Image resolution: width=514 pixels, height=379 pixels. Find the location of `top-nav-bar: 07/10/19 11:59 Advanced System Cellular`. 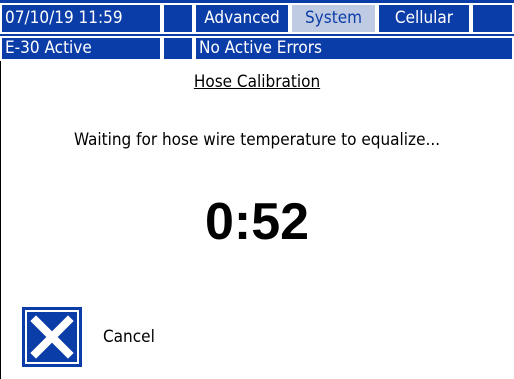

top-nav-bar: 07/10/19 11:59 Advanced System Cellular is located at coordinates (257, 18).